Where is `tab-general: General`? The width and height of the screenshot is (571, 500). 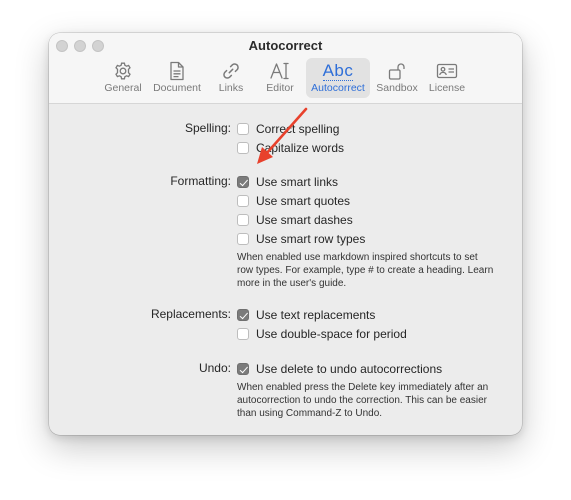 tab-general: General is located at coordinates (123, 78).